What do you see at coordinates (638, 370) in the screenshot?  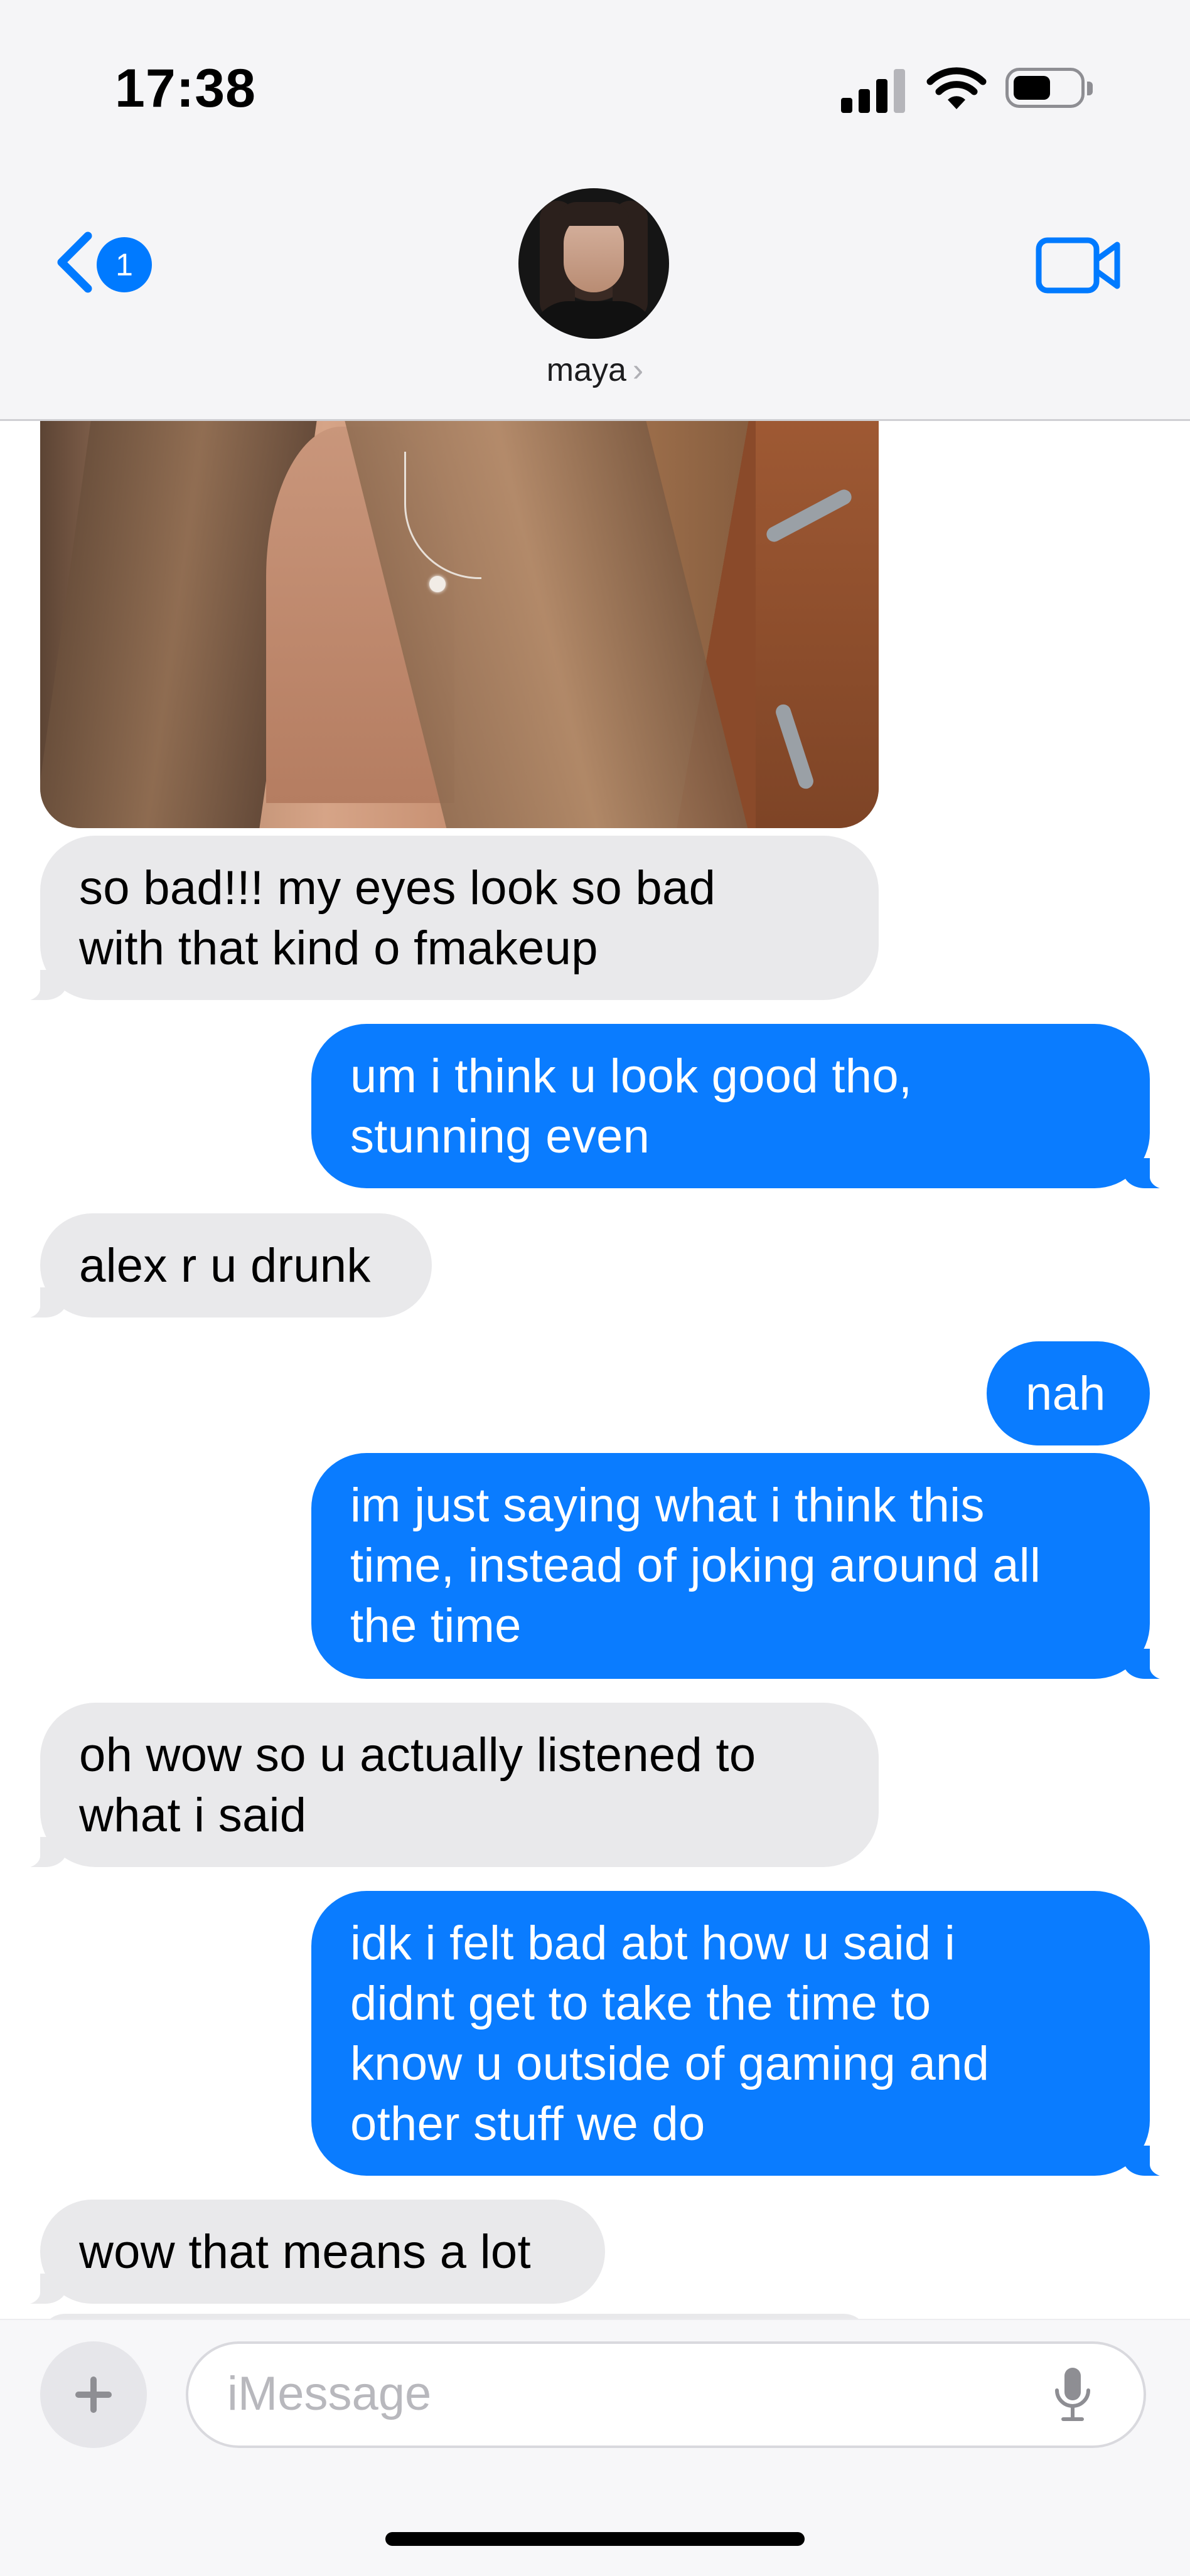 I see `chevron-right-icon: ›` at bounding box center [638, 370].